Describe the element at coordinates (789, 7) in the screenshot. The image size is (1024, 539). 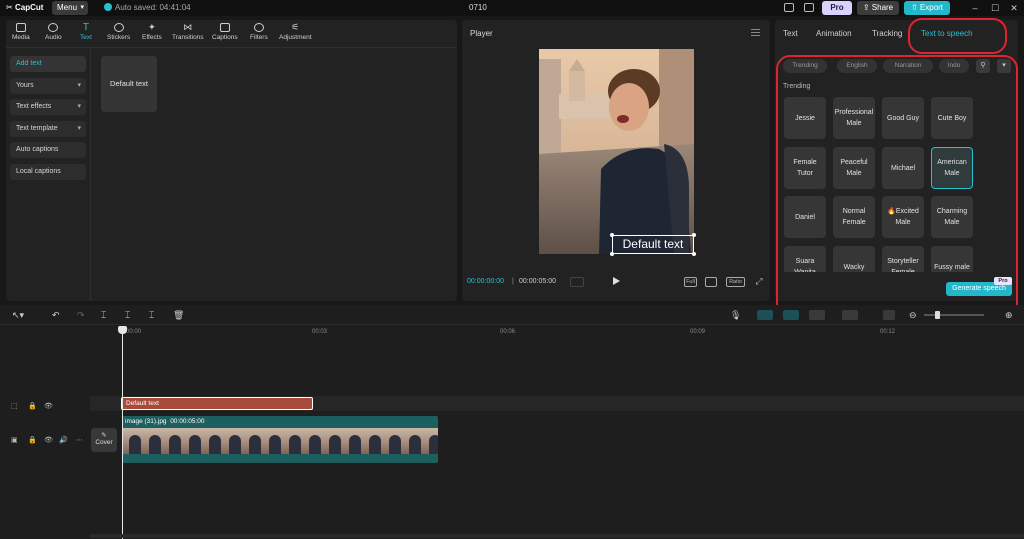
I see `shortcuts-icon` at that location.